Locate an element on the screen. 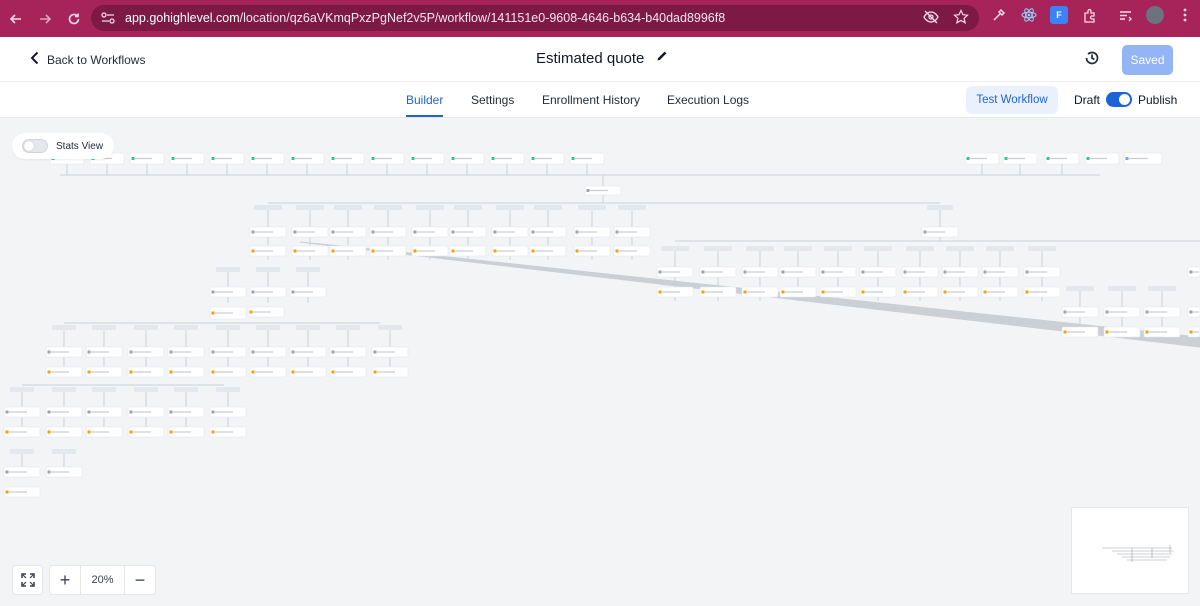  stats-view-toggle: Stats View is located at coordinates (63, 146).